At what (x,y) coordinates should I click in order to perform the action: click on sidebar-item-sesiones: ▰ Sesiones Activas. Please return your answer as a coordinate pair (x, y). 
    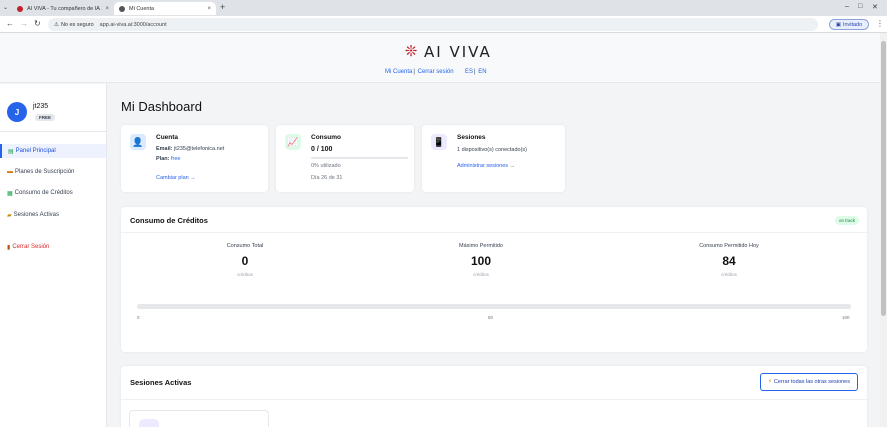
    Looking at the image, I should click on (53, 215).